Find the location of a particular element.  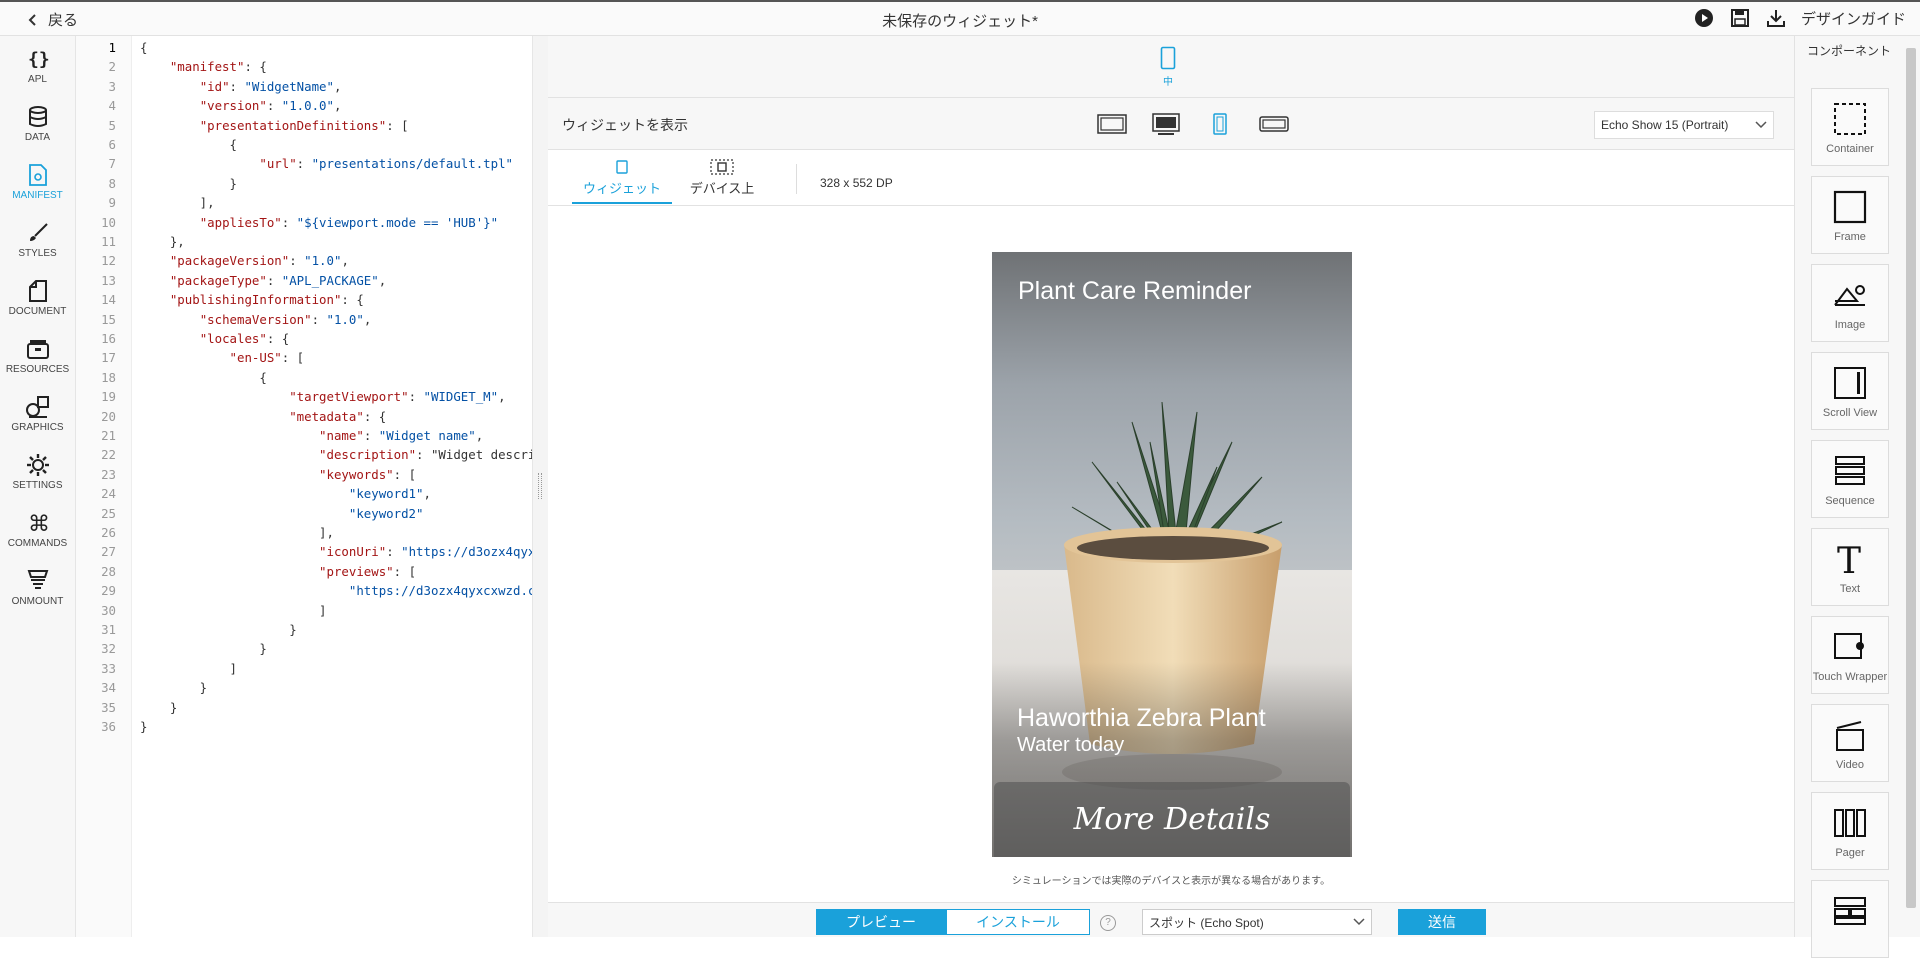

component-image: Image is located at coordinates (1850, 303).